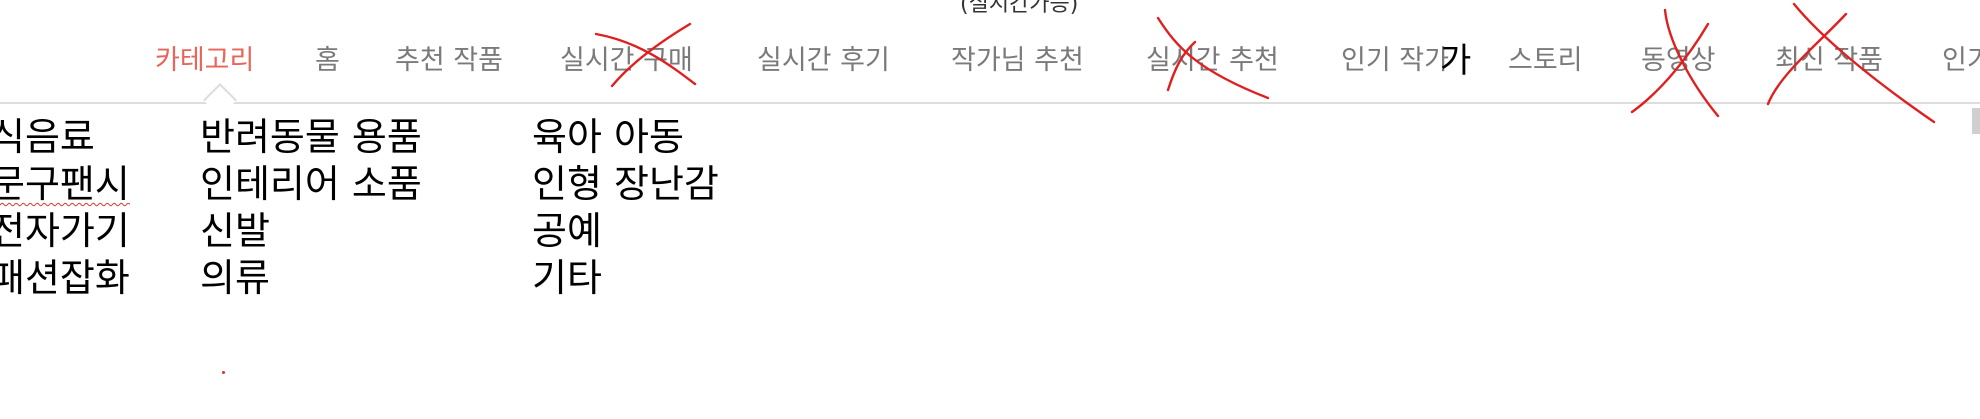 This screenshot has height=419, width=1980. I want to click on tab-video: 동영상, so click(1678, 57).